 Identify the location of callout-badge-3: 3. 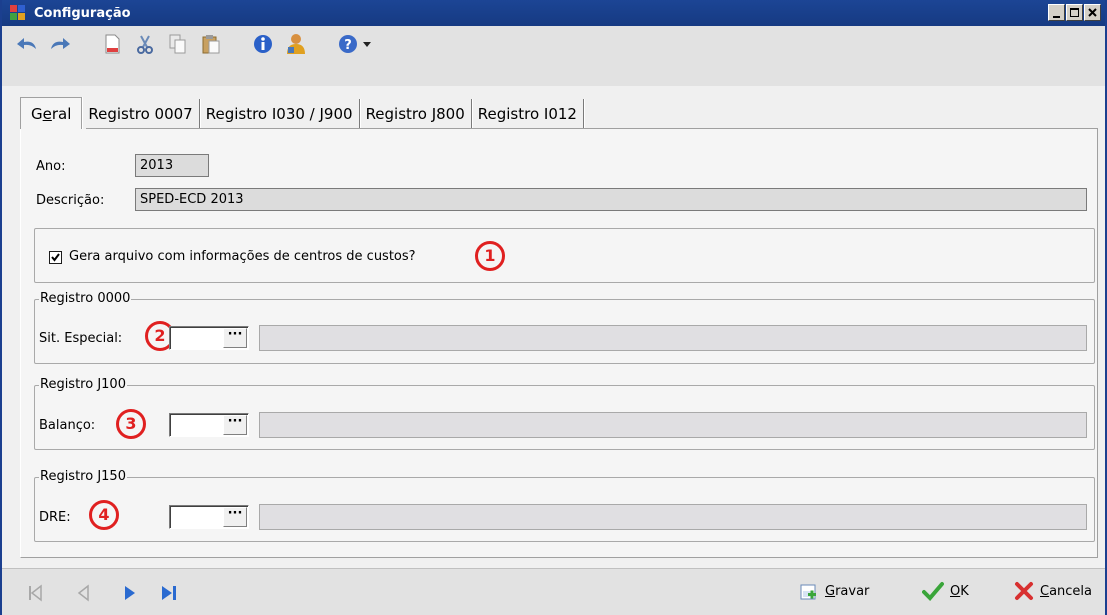
(131, 424).